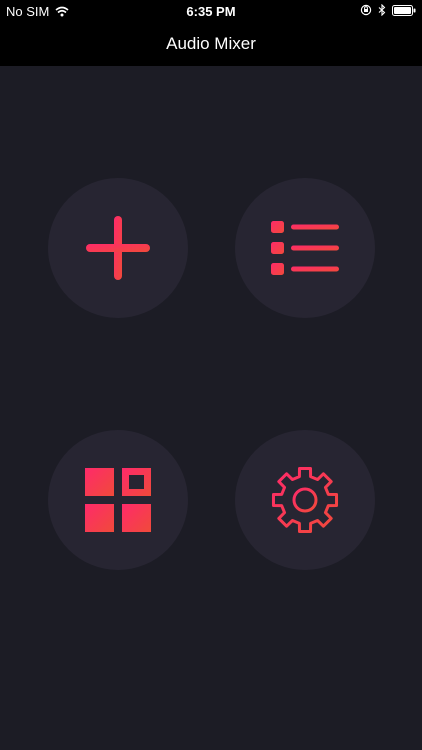  I want to click on status-bar: No SIM 6:35 PM, so click(211, 11).